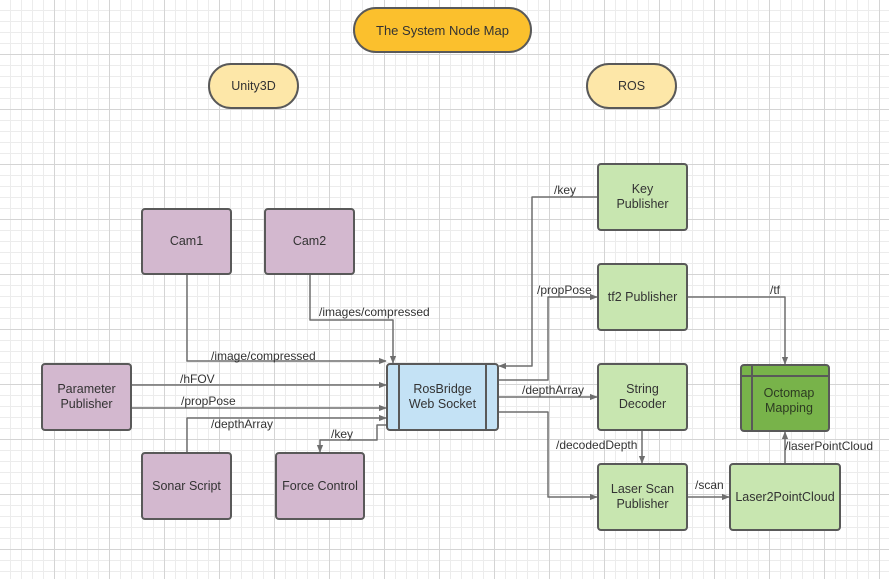 This screenshot has width=889, height=579. Describe the element at coordinates (785, 376) in the screenshot. I see `octomap-horizontal-bar` at that location.